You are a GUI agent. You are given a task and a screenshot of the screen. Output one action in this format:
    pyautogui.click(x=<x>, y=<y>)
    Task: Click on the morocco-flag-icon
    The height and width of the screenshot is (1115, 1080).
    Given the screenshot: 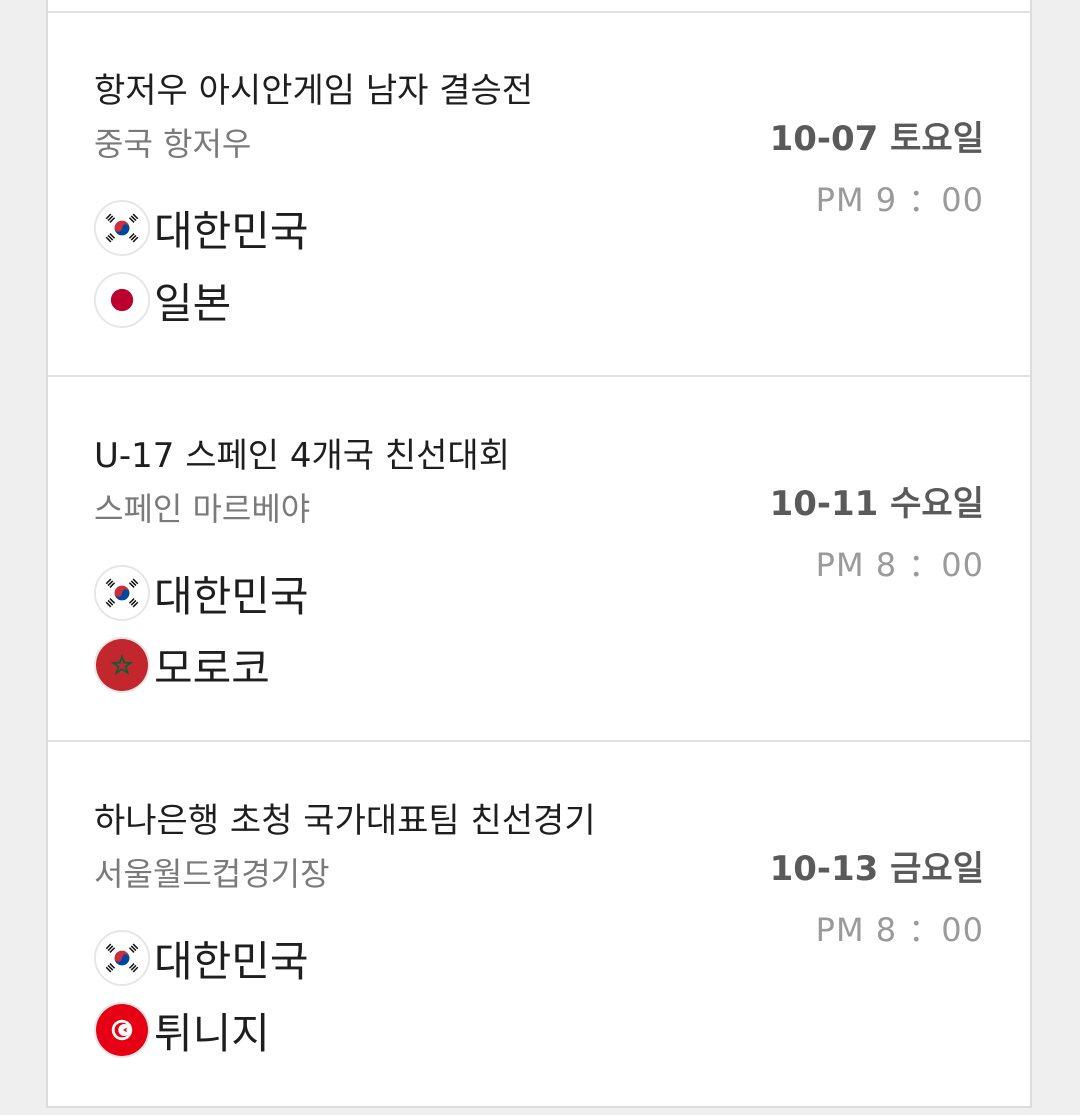 What is the action you would take?
    pyautogui.click(x=122, y=665)
    